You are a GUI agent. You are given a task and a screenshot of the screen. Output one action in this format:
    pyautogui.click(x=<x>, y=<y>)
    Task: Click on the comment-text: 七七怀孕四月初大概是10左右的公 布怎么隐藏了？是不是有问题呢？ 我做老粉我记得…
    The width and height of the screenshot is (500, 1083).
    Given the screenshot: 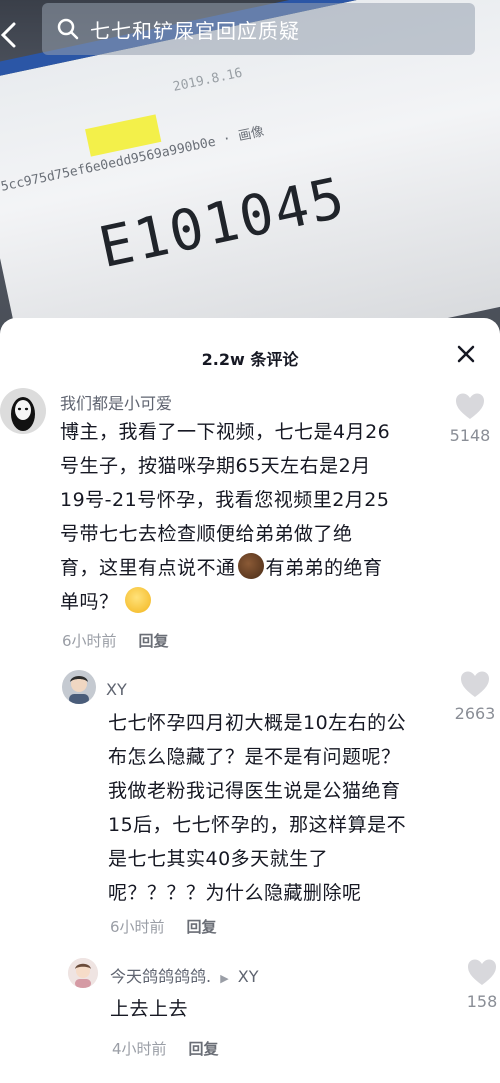 What is the action you would take?
    pyautogui.click(x=280, y=808)
    